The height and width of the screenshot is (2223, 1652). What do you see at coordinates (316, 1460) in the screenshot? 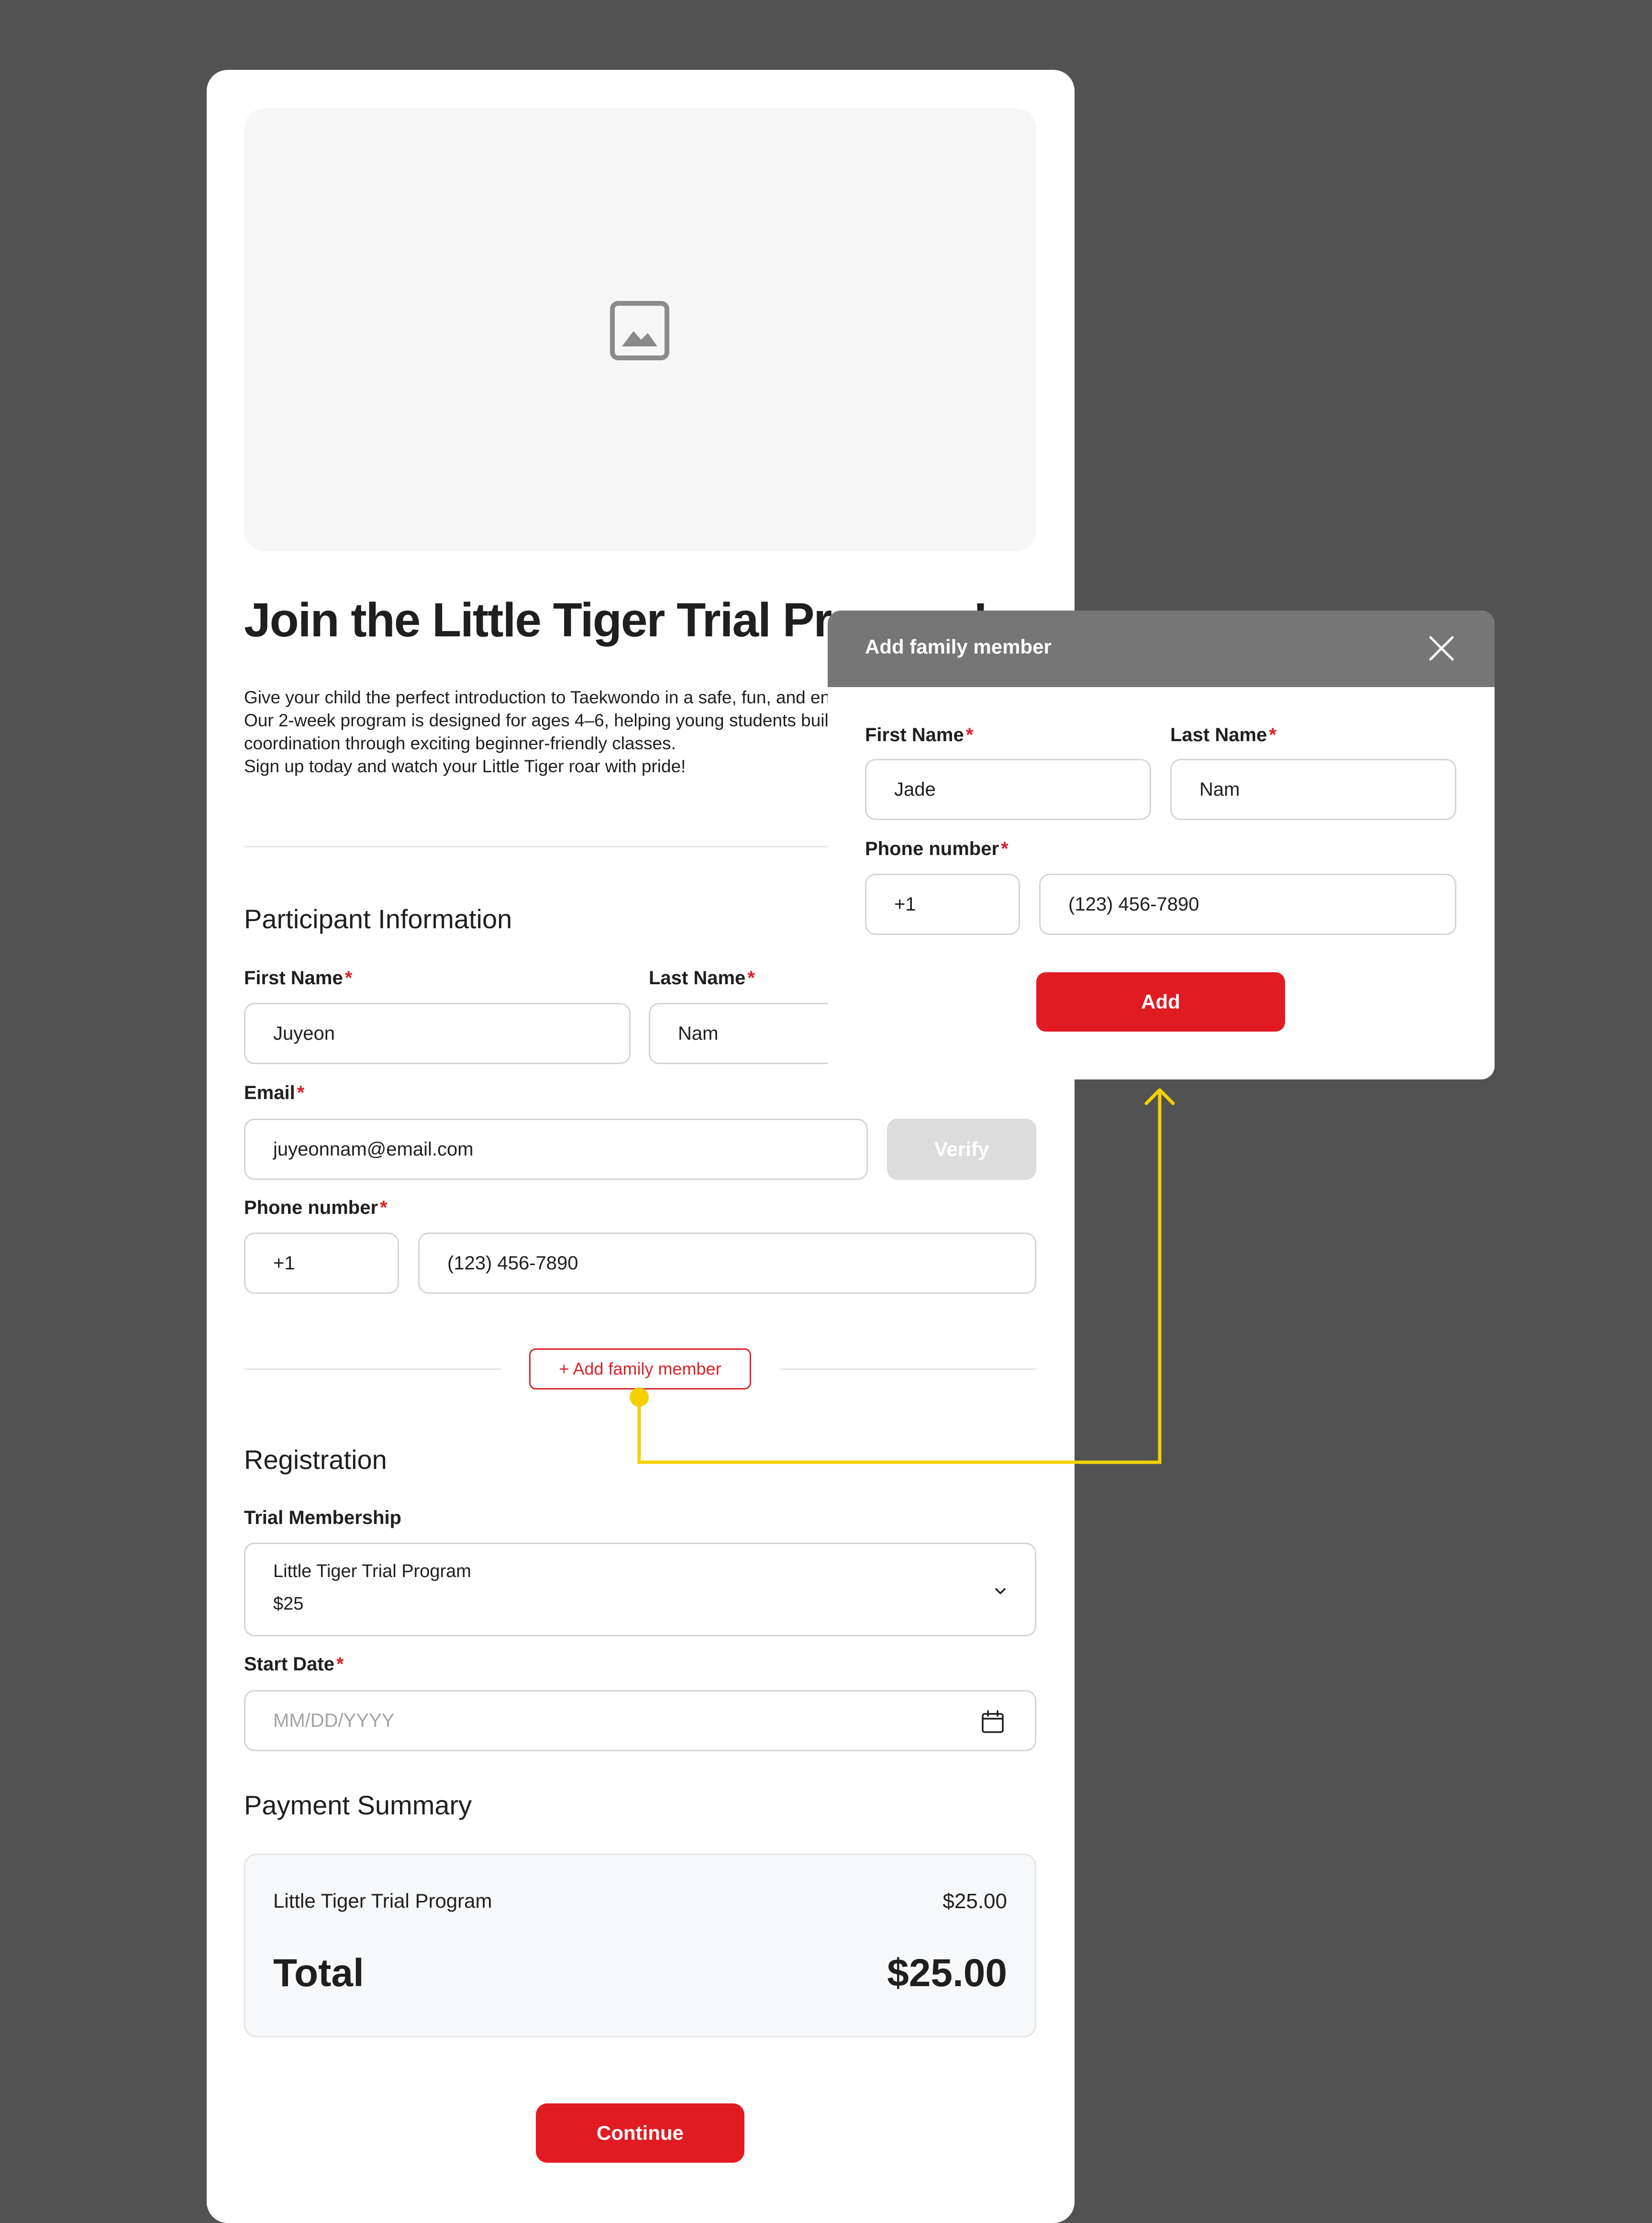
I see `registration-heading: Registration` at bounding box center [316, 1460].